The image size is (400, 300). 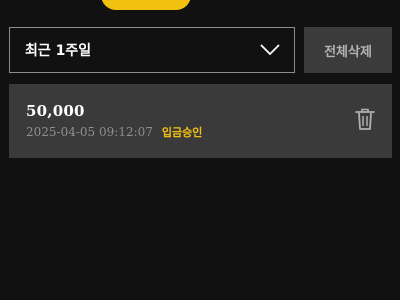 What do you see at coordinates (152, 50) in the screenshot?
I see `period-select: 최근 1주일` at bounding box center [152, 50].